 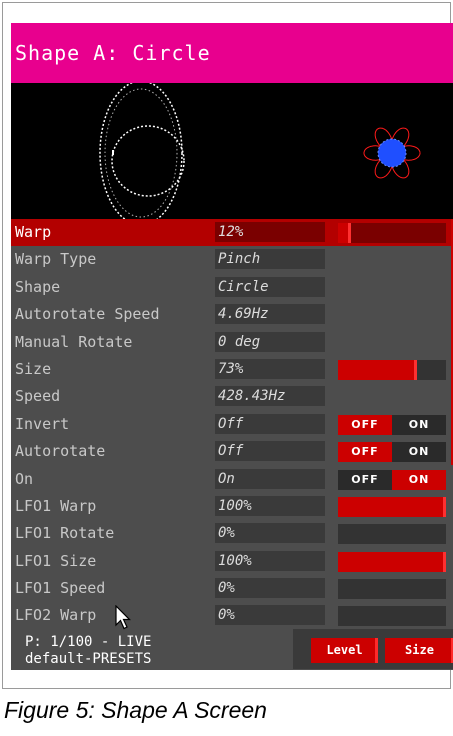 What do you see at coordinates (56, 505) in the screenshot?
I see `param-name: LFO1 Warp` at bounding box center [56, 505].